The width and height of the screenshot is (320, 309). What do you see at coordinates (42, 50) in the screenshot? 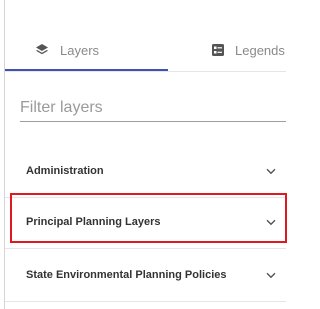
I see `layers-icon` at bounding box center [42, 50].